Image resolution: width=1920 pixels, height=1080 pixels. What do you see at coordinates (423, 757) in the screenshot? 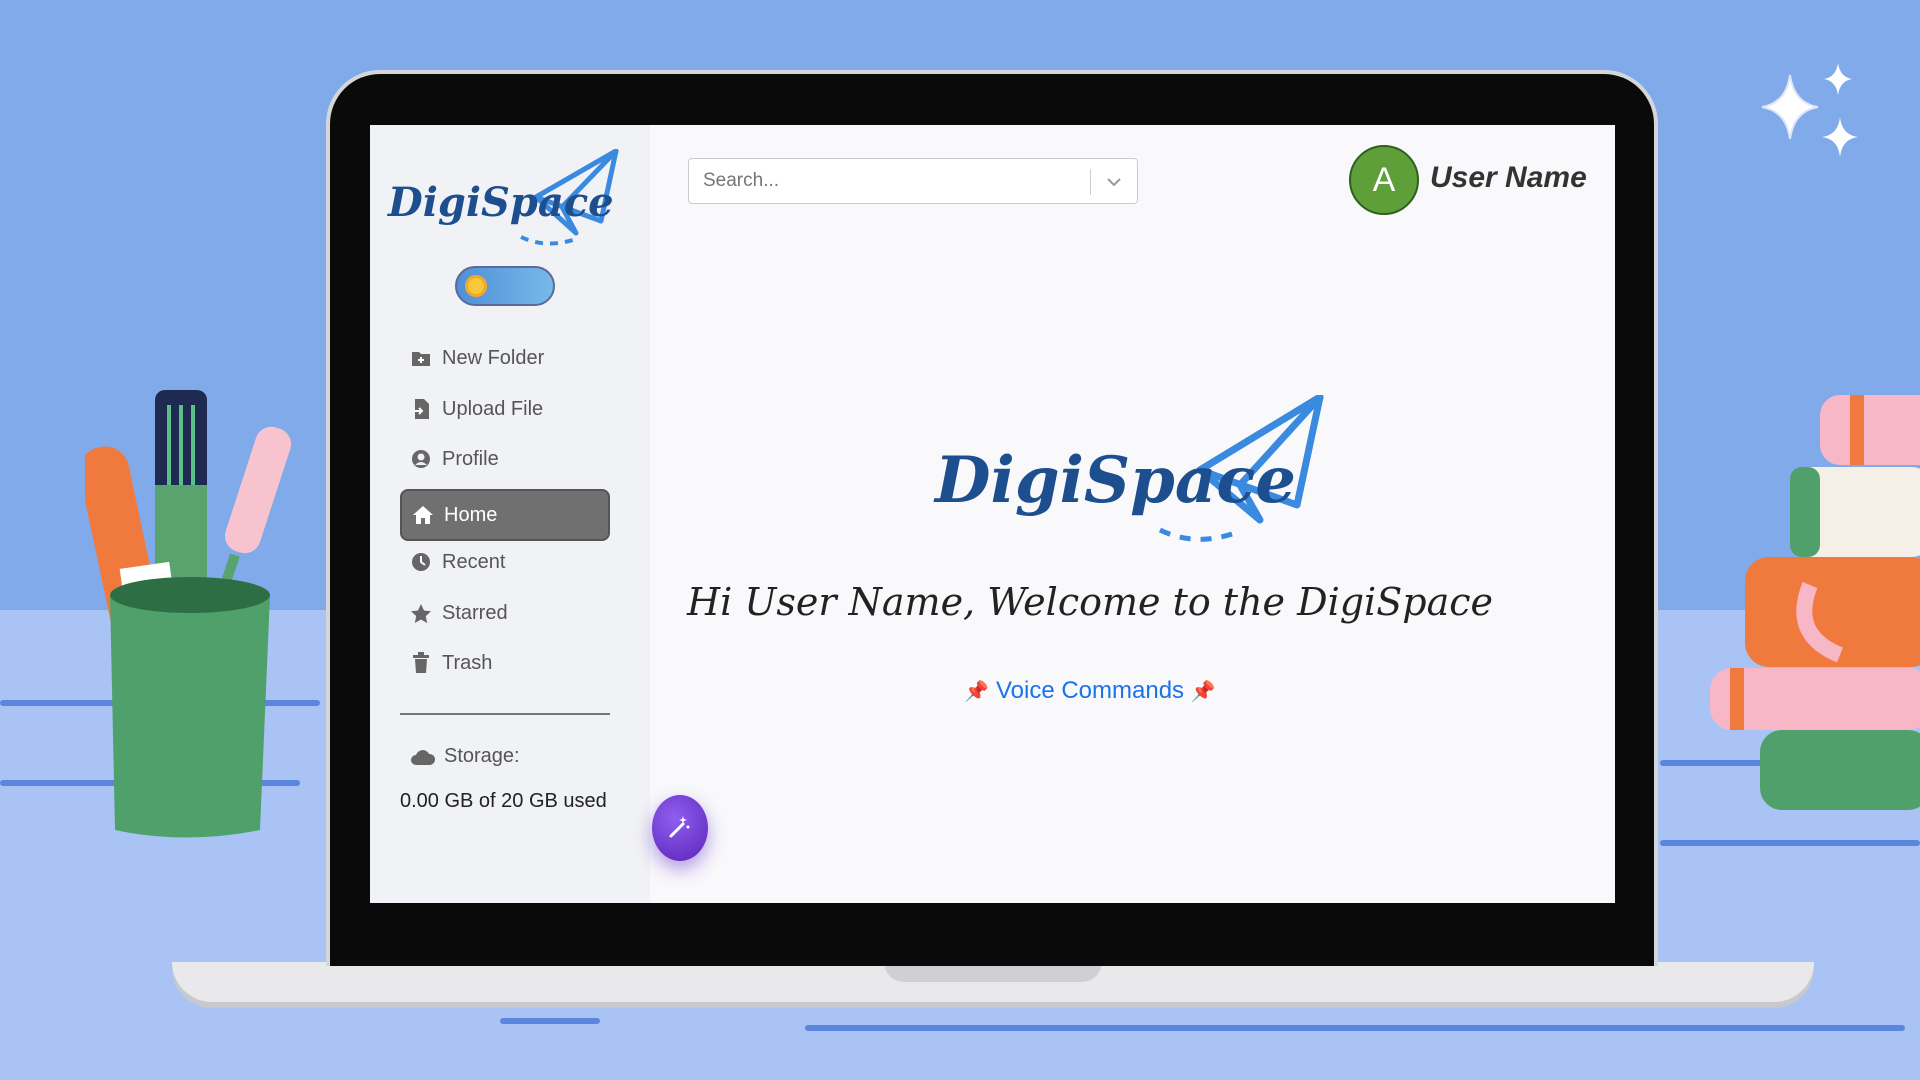
I see `cloud-icon` at bounding box center [423, 757].